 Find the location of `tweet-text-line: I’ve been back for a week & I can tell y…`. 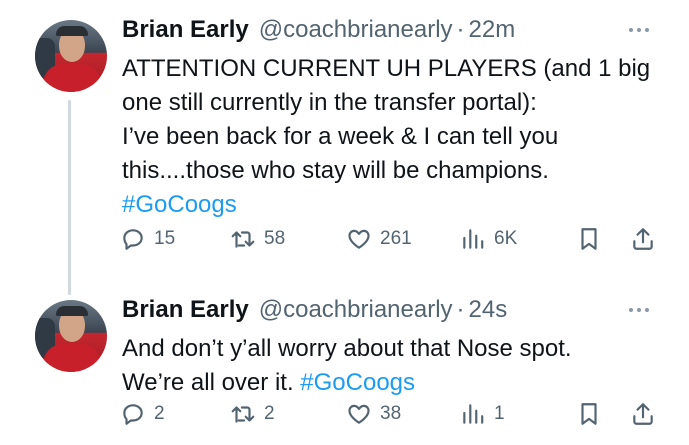

tweet-text-line: I’ve been back for a week & I can tell y… is located at coordinates (340, 136).